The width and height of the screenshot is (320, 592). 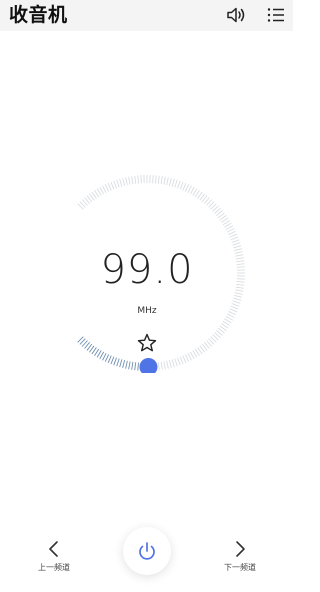 I want to click on next-channel-label: 下一频道, so click(x=240, y=567).